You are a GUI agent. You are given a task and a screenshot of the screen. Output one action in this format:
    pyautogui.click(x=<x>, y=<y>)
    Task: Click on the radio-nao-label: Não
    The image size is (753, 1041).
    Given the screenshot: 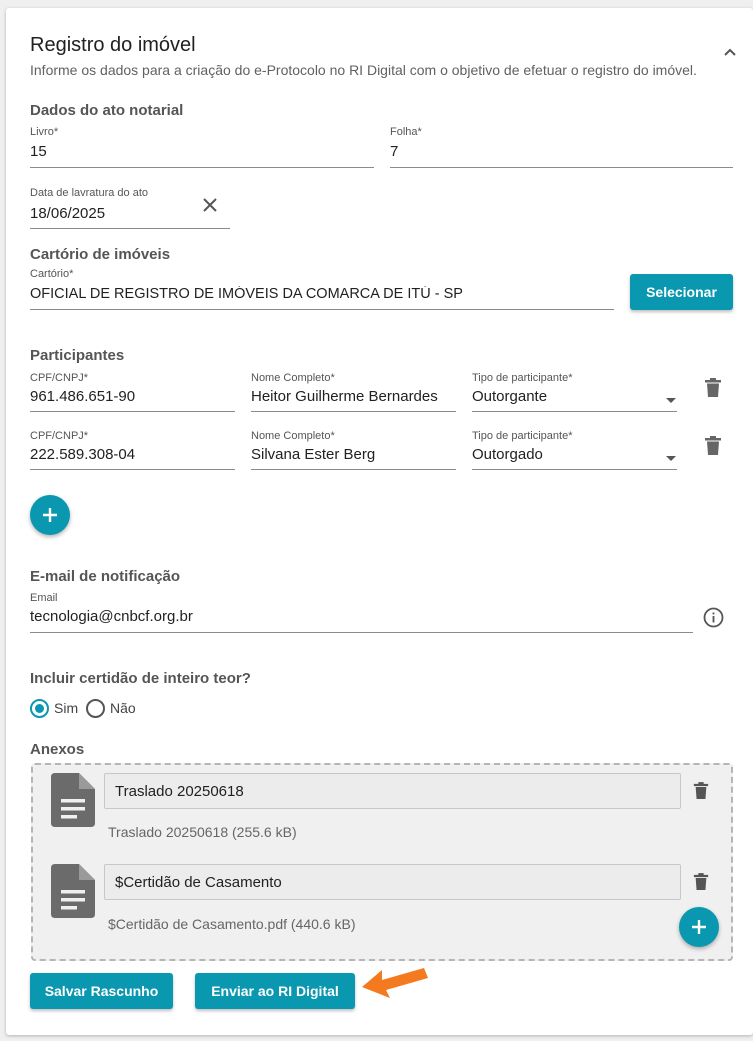 What is the action you would take?
    pyautogui.click(x=123, y=708)
    